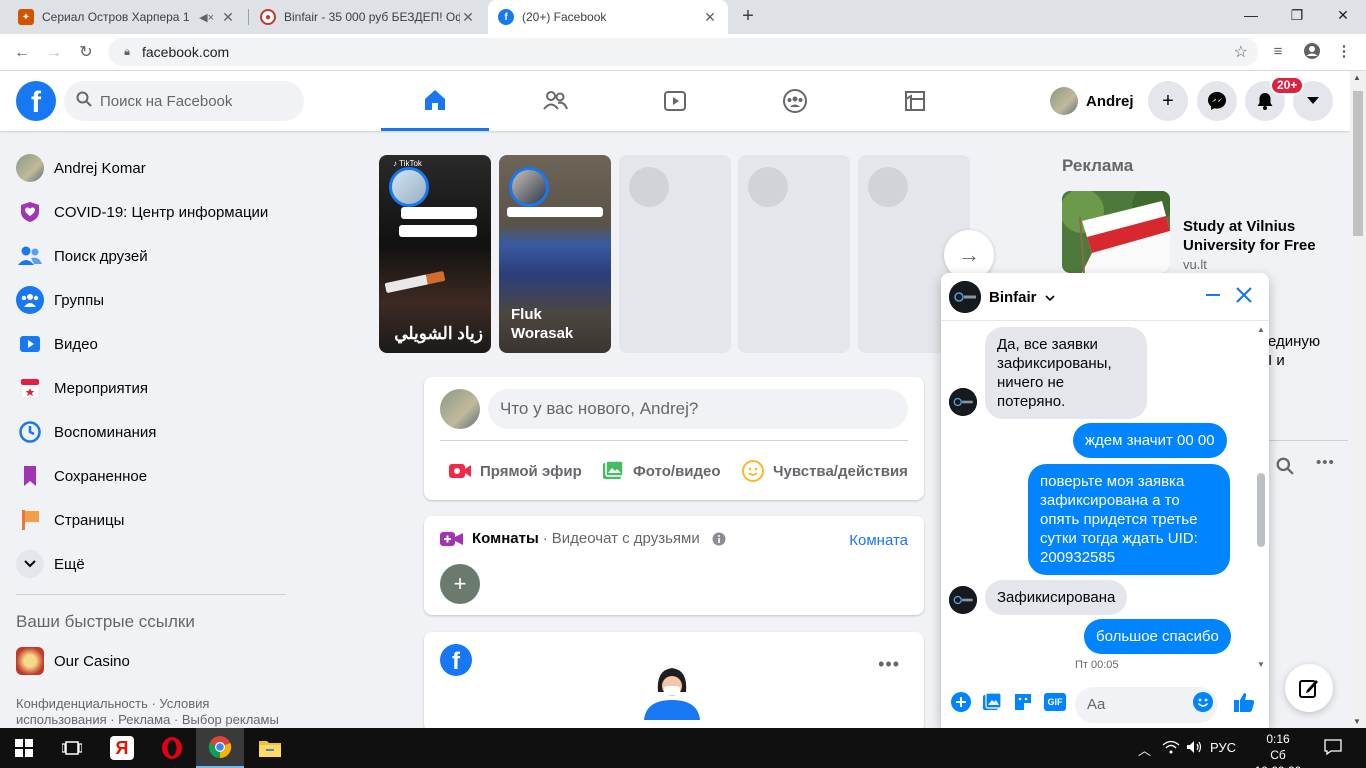  What do you see at coordinates (1263, 236) in the screenshot?
I see `ad-title: Study at Vilnius University for Free` at bounding box center [1263, 236].